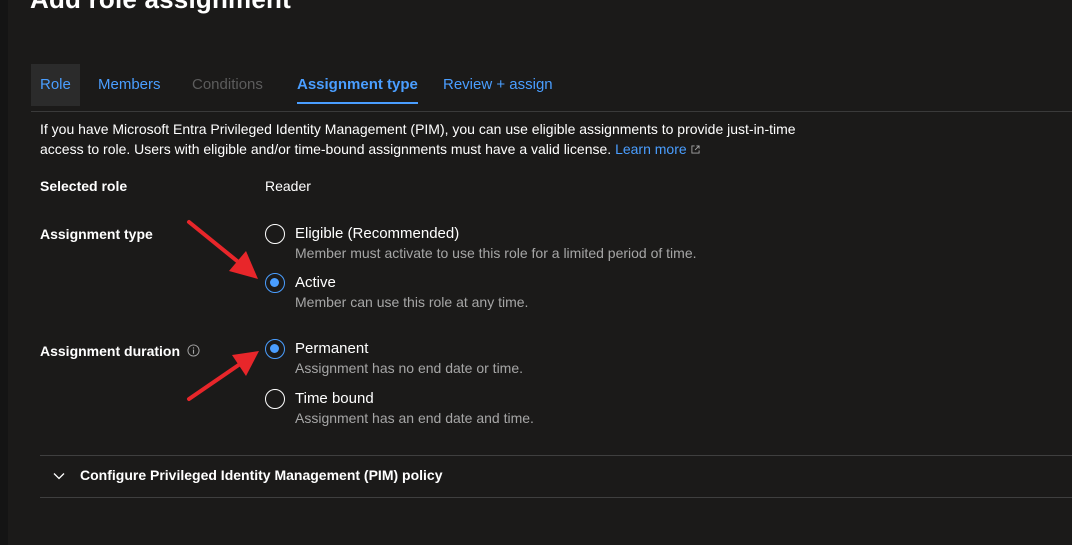  What do you see at coordinates (227, 84) in the screenshot?
I see `tab-conditions: Conditions` at bounding box center [227, 84].